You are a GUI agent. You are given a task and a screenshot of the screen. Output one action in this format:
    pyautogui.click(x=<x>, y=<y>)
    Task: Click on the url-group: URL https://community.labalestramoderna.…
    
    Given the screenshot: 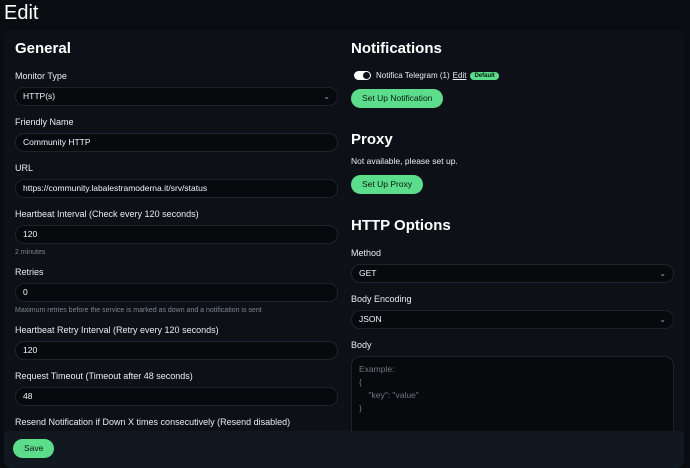 What is the action you would take?
    pyautogui.click(x=176, y=180)
    